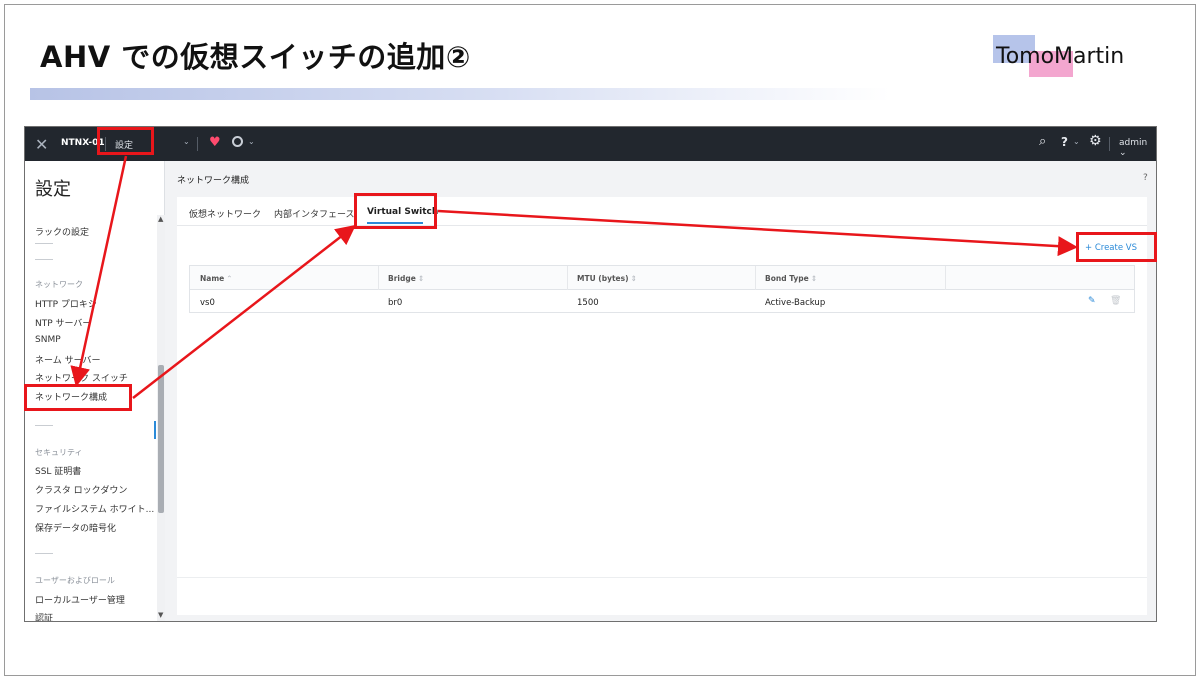 Image resolution: width=1200 pixels, height=680 pixels. I want to click on arrow-network-config-to-vs-tab, so click(244, 311).